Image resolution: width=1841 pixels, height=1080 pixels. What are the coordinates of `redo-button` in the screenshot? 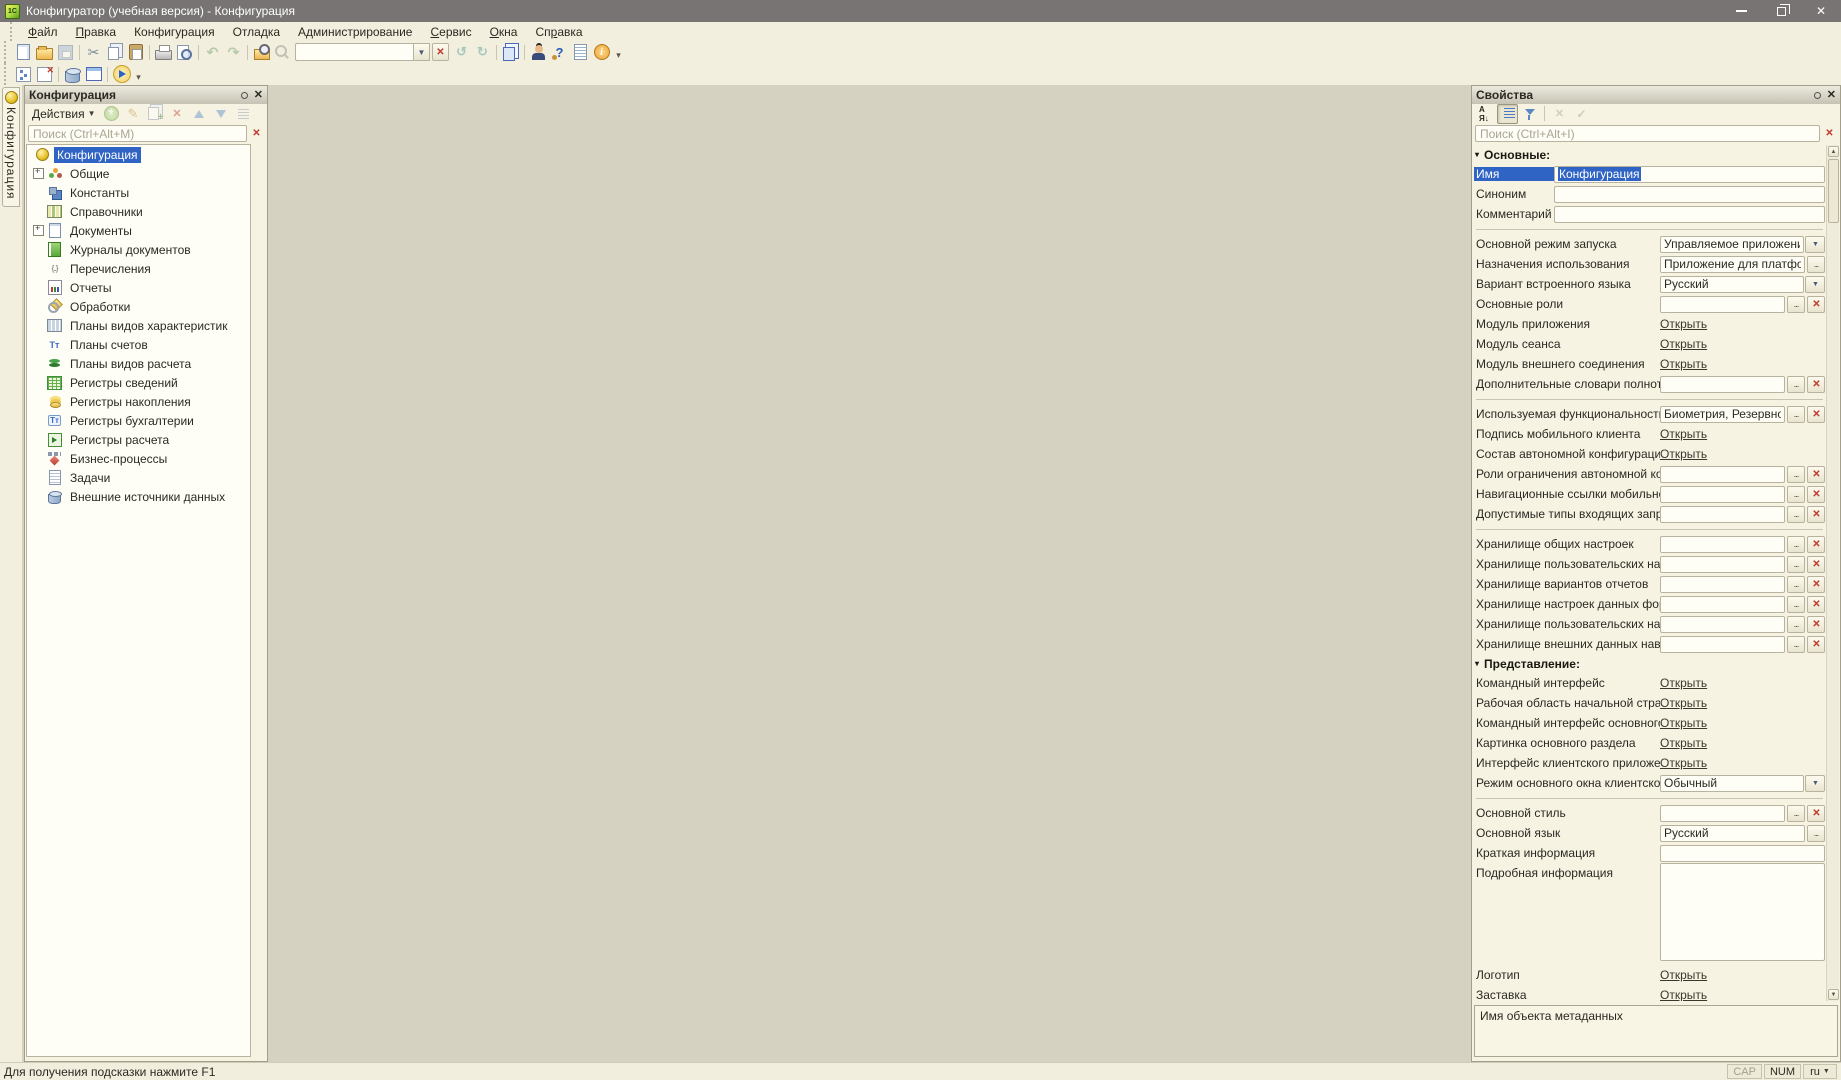 It's located at (233, 52).